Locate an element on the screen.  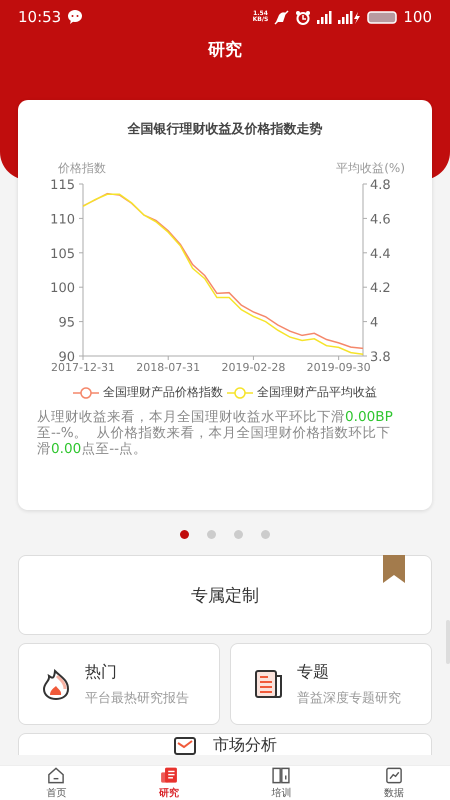
tick-label: 2018-07-31 is located at coordinates (168, 367).